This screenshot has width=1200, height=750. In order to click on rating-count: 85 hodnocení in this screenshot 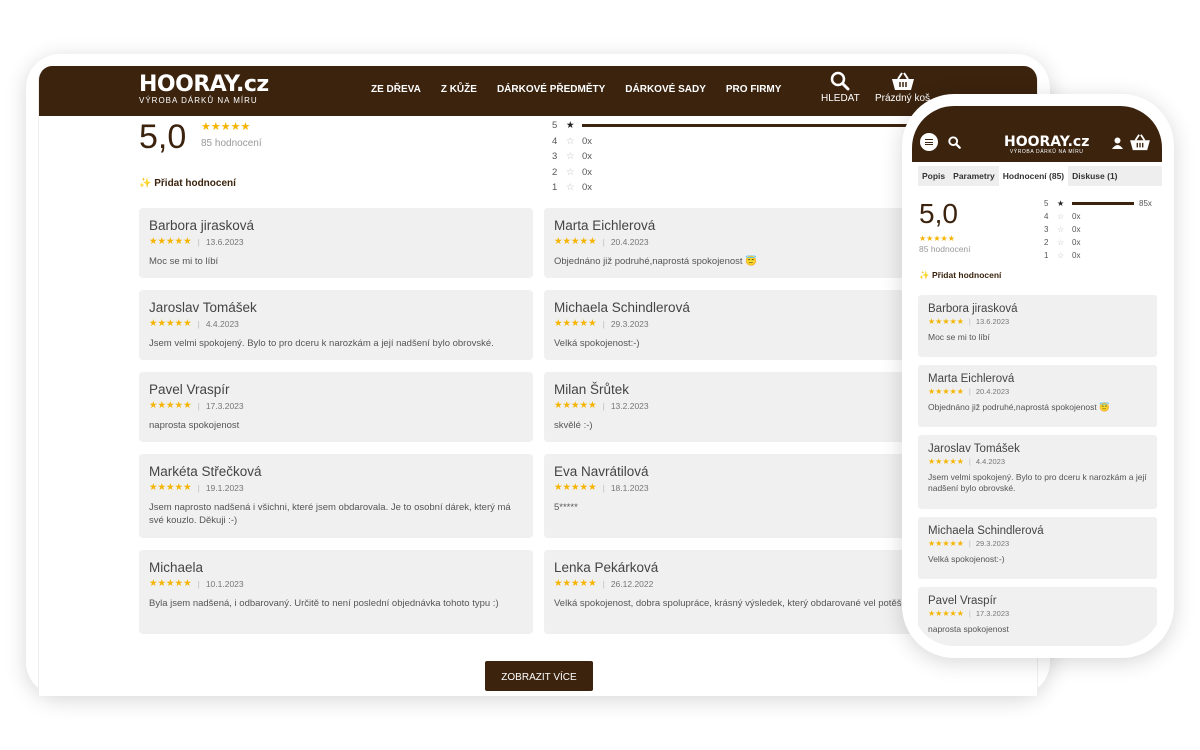, I will do `click(231, 143)`.